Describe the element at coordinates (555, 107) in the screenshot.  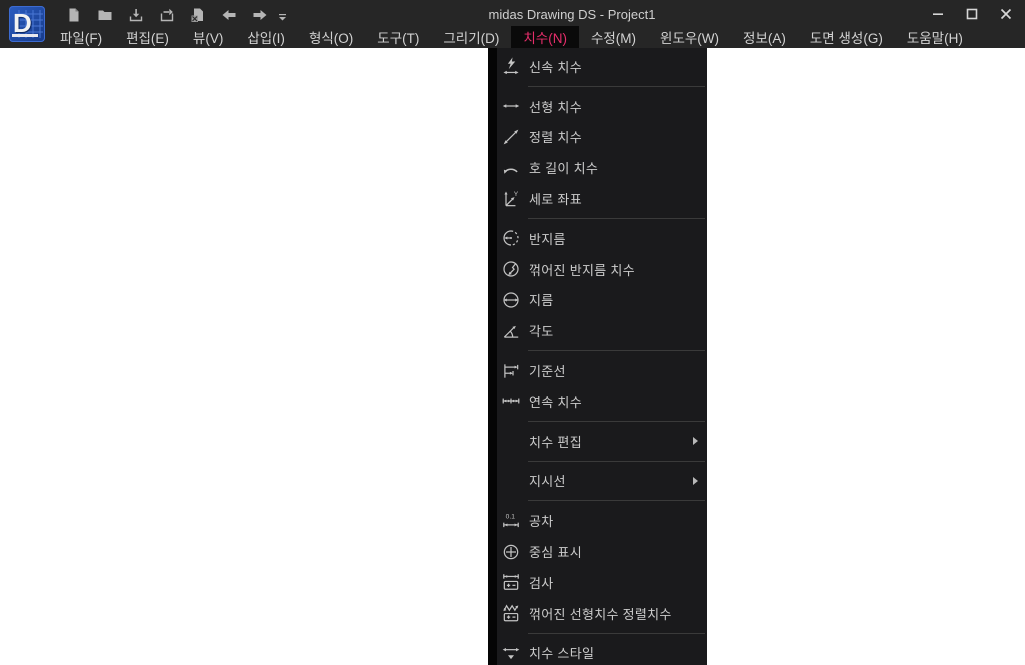
I see `menu-item-label: 선형 치수` at that location.